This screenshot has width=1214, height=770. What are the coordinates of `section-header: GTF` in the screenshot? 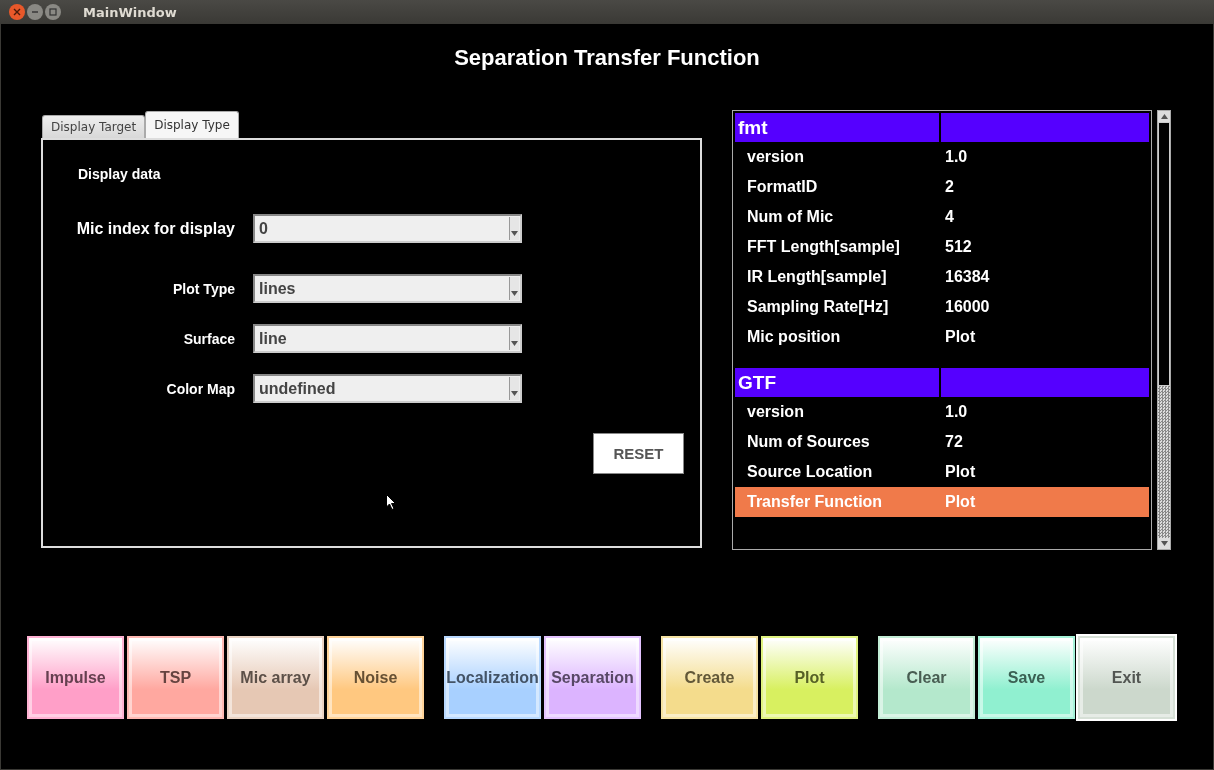 It's located at (837, 382).